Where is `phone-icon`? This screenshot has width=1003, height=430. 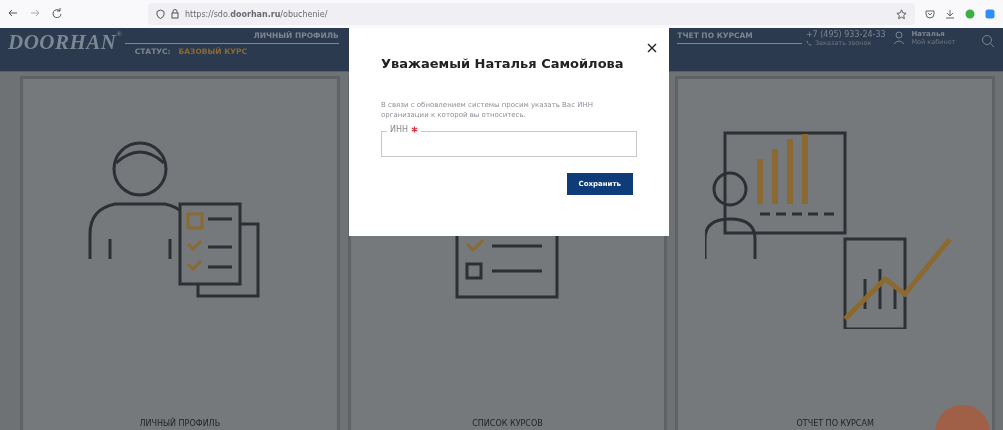 phone-icon is located at coordinates (808, 43).